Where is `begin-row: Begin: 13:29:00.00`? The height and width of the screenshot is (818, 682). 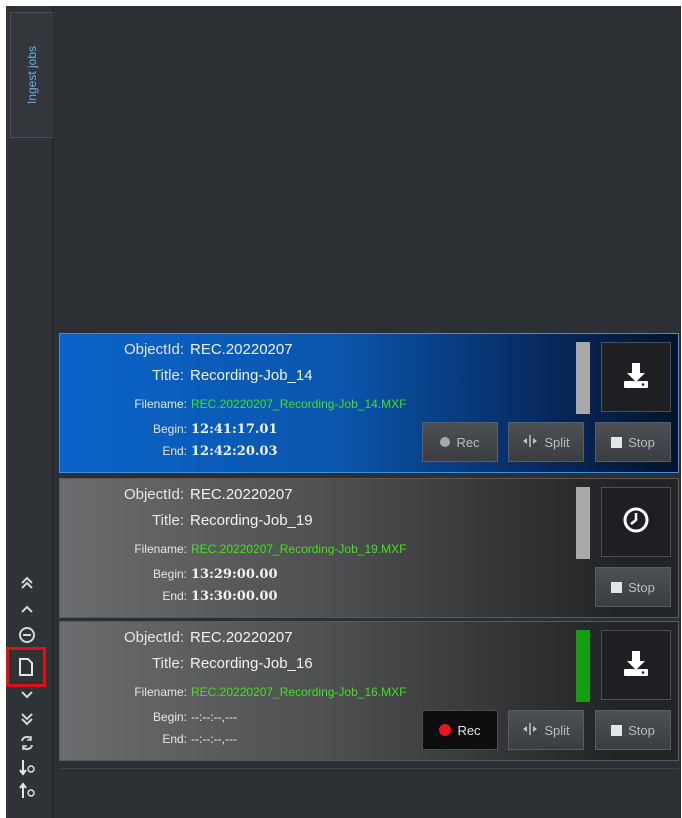
begin-row: Begin: 13:29:00.00 is located at coordinates (250, 574).